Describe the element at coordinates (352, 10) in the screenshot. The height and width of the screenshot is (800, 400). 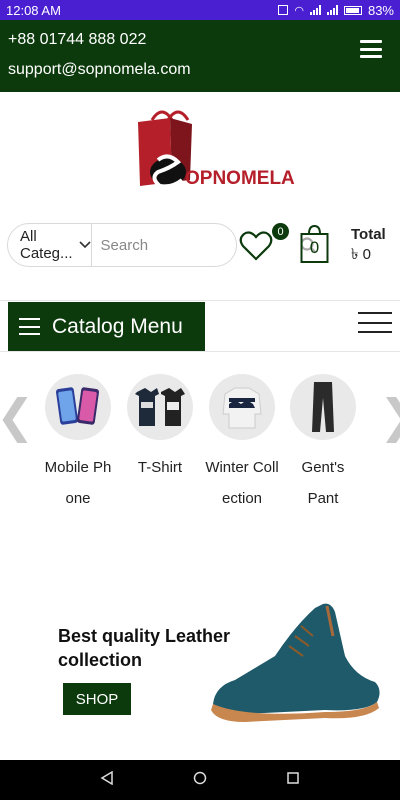
I see `battery-icon` at that location.